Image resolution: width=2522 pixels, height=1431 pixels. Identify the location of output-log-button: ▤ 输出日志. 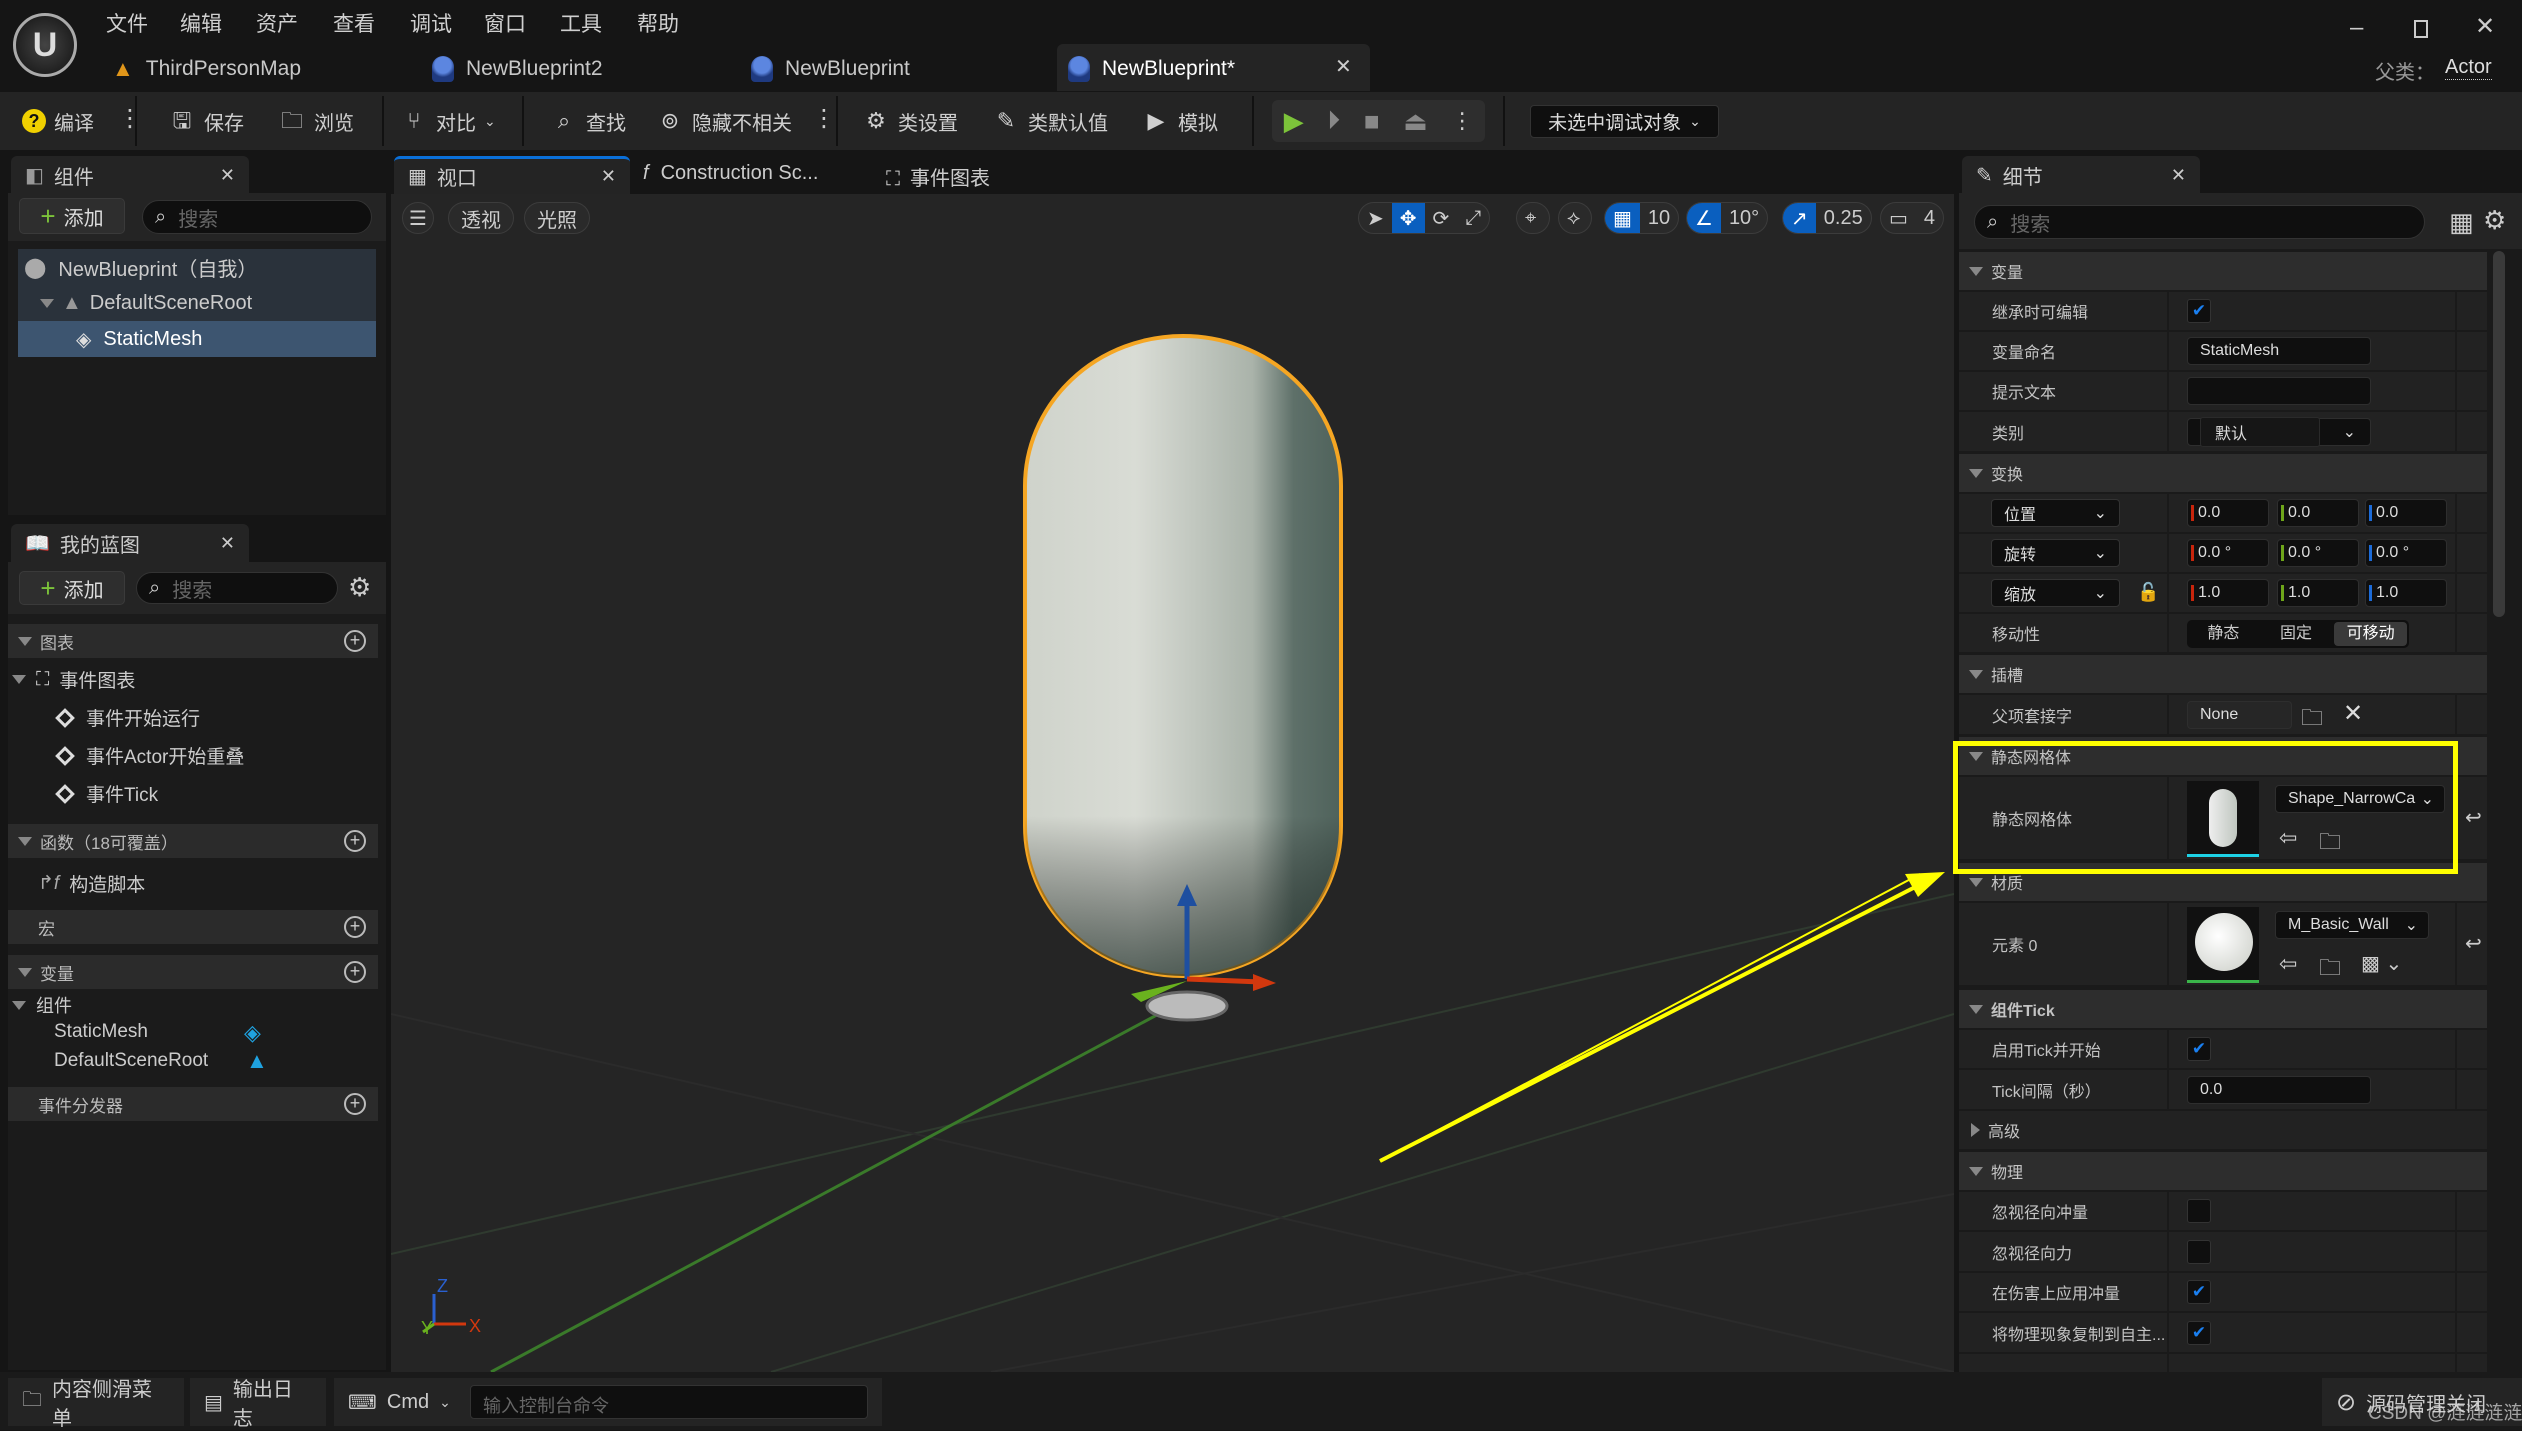
(258, 1404).